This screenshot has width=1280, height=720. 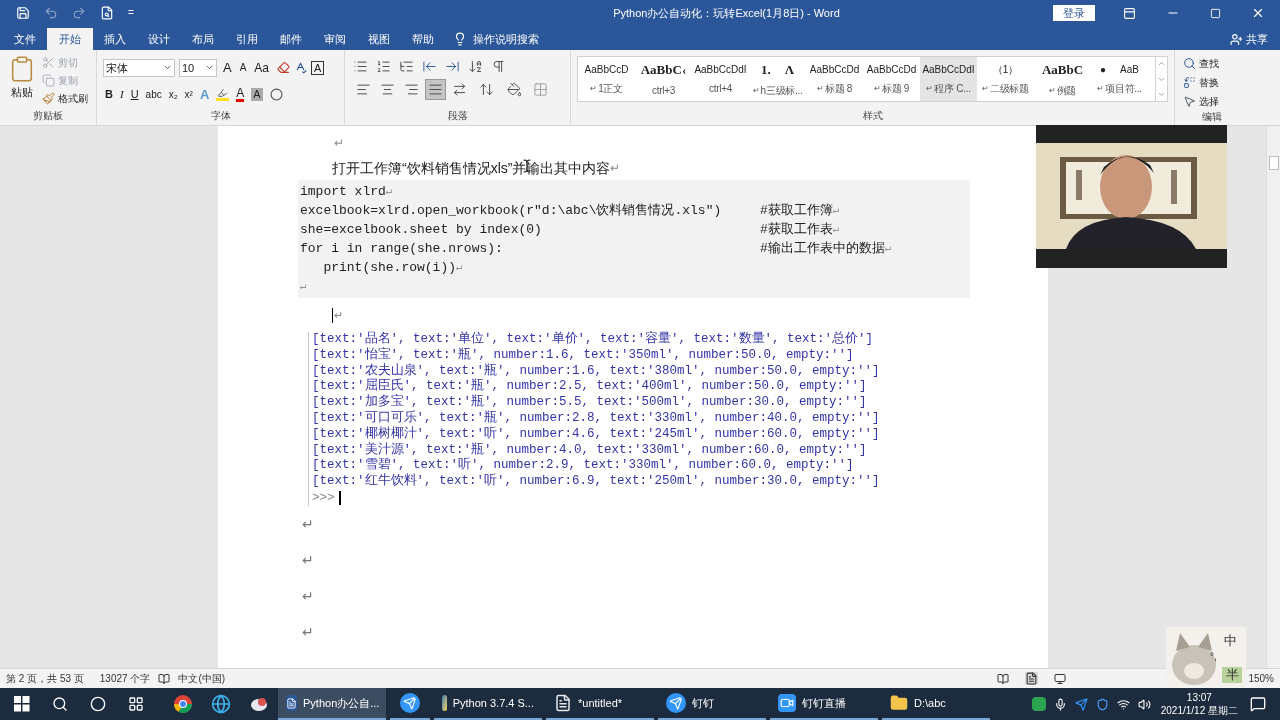 I want to click on clipboard-command: 格式刷, so click(x=73, y=98).